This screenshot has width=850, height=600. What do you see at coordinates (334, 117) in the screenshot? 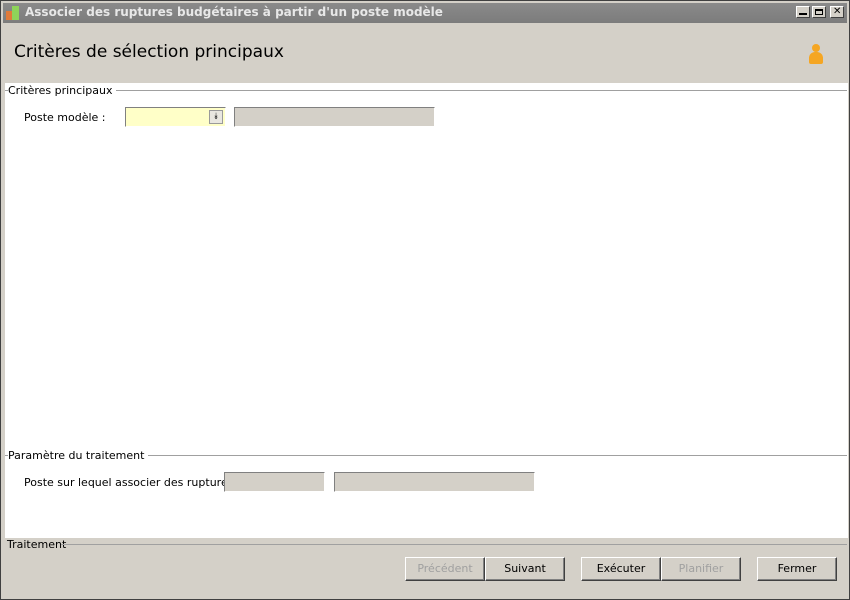
I see `poste-modele-description-field` at bounding box center [334, 117].